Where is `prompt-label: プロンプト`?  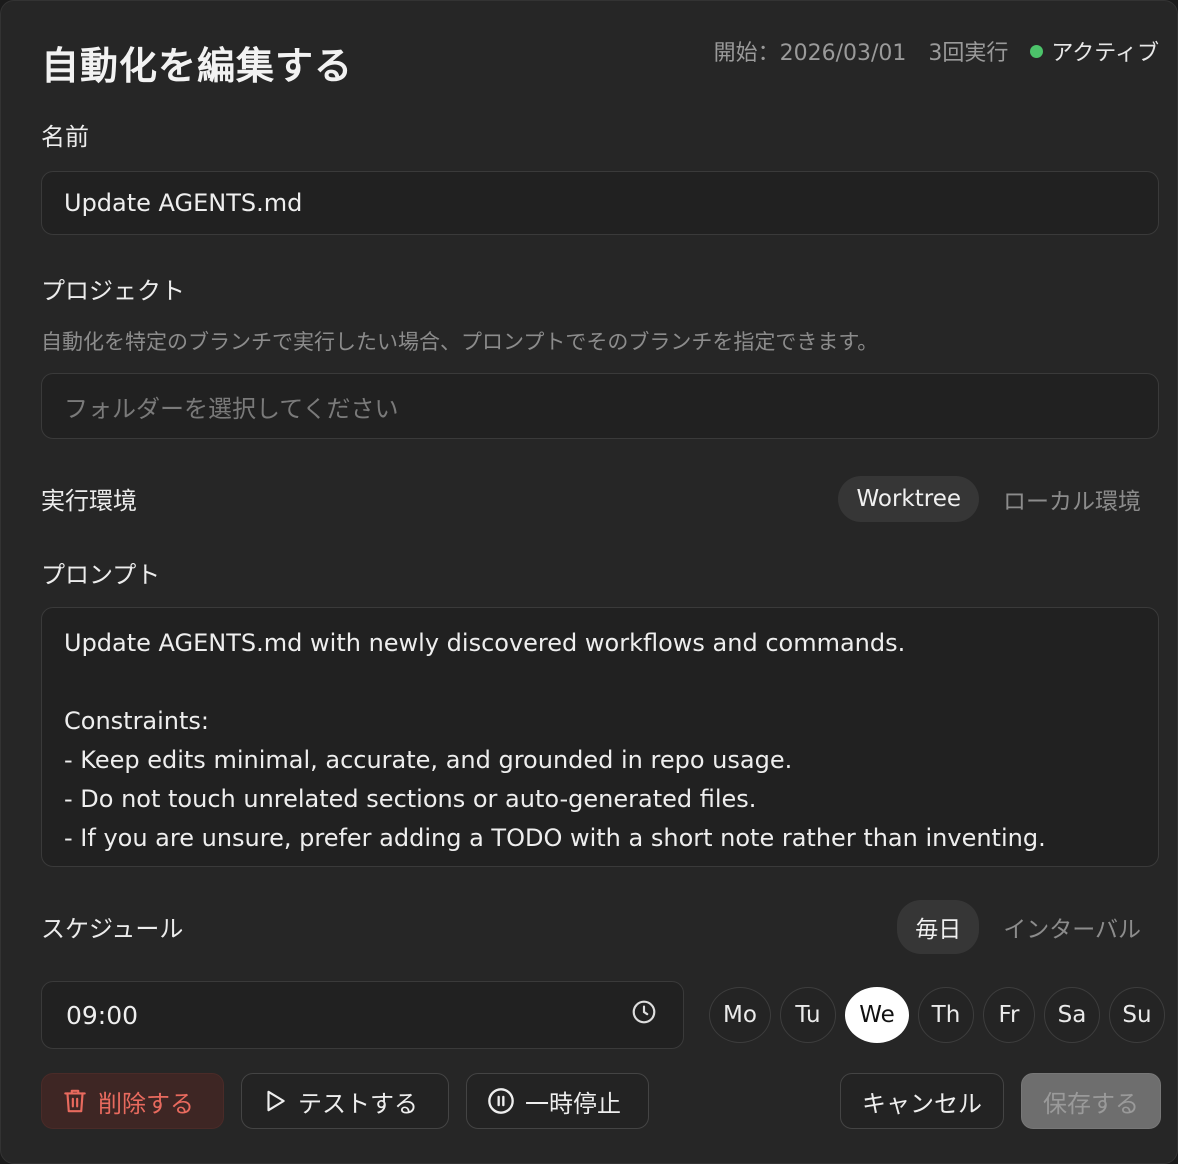
prompt-label: プロンプト is located at coordinates (101, 575).